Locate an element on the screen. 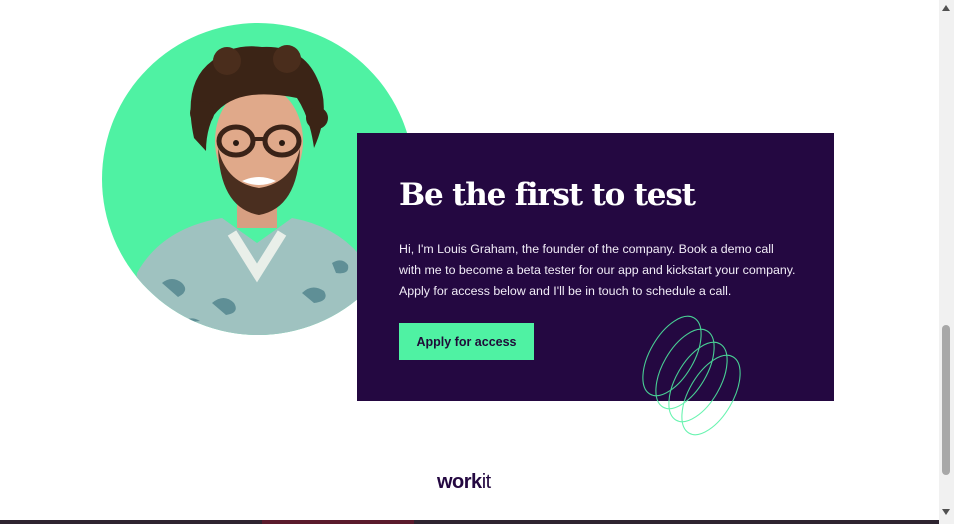  workit-logo: workit is located at coordinates (464, 482).